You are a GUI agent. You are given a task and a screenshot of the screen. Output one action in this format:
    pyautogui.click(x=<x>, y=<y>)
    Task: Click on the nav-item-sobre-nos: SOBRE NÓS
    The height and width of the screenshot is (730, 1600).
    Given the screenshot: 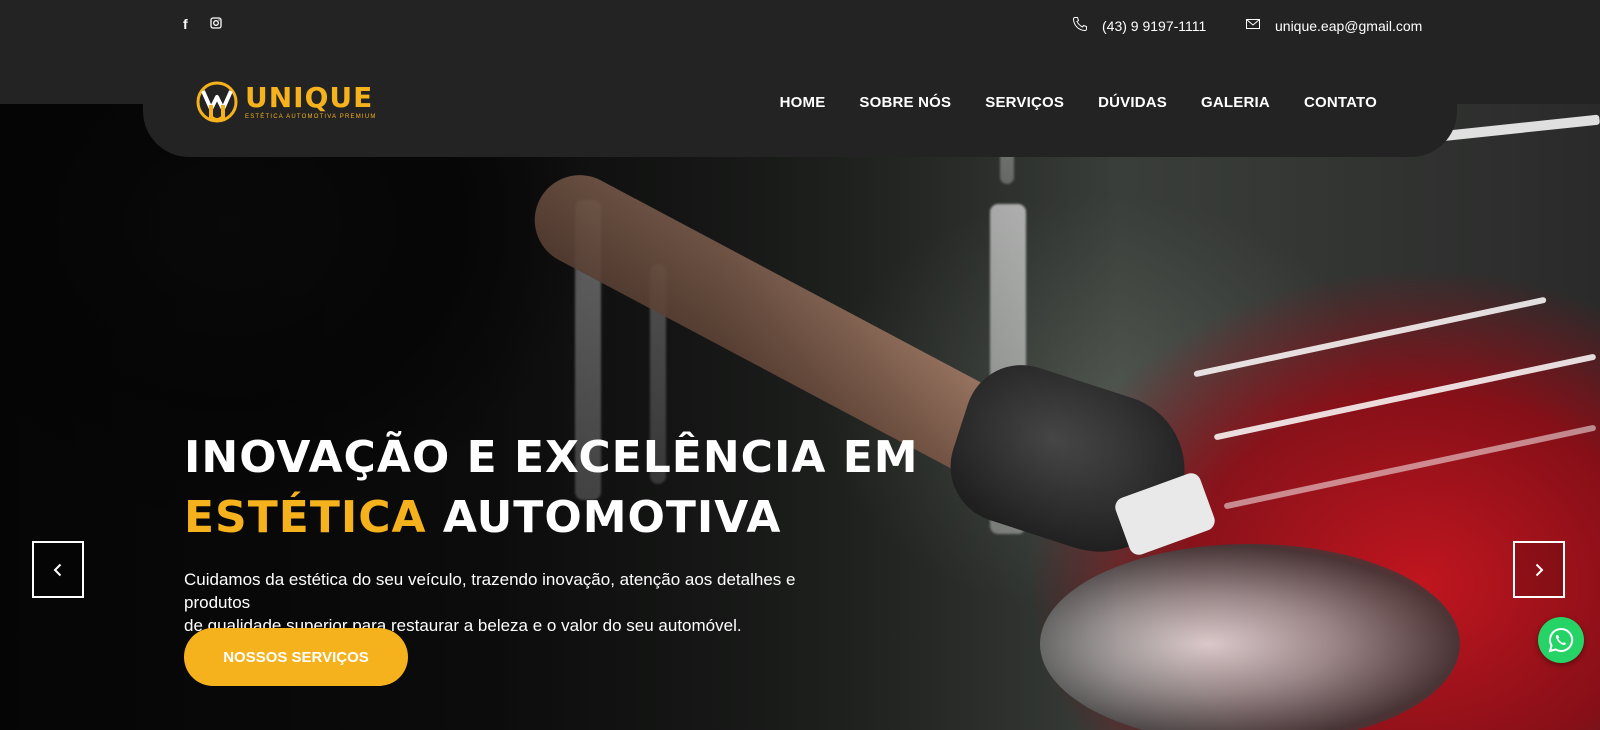 What is the action you would take?
    pyautogui.click(x=905, y=102)
    